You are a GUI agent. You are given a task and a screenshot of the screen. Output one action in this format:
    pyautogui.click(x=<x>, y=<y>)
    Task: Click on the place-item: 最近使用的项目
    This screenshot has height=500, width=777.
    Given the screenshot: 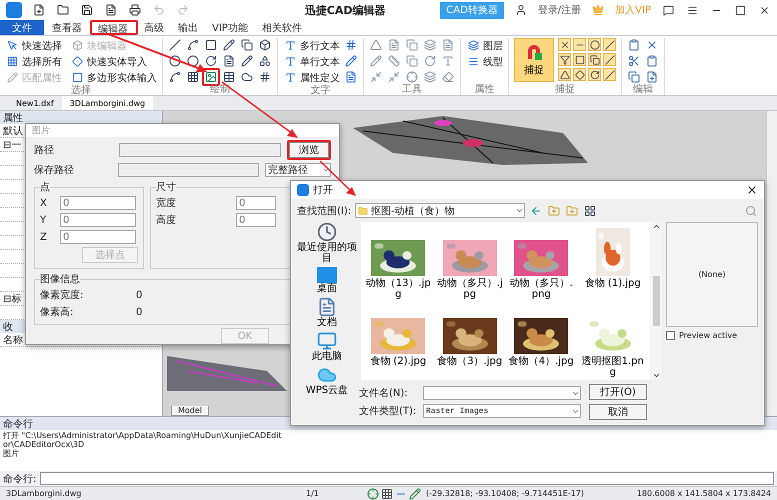 What is the action you would take?
    pyautogui.click(x=327, y=243)
    